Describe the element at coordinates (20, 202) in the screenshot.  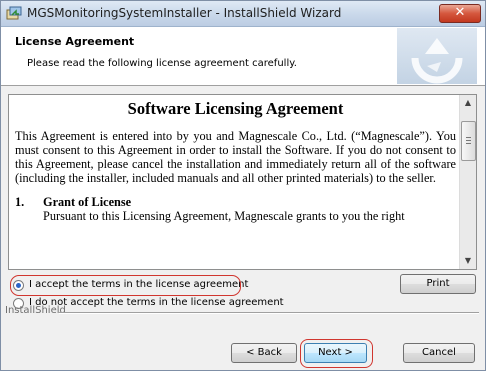
I see `section-number: 1.` at that location.